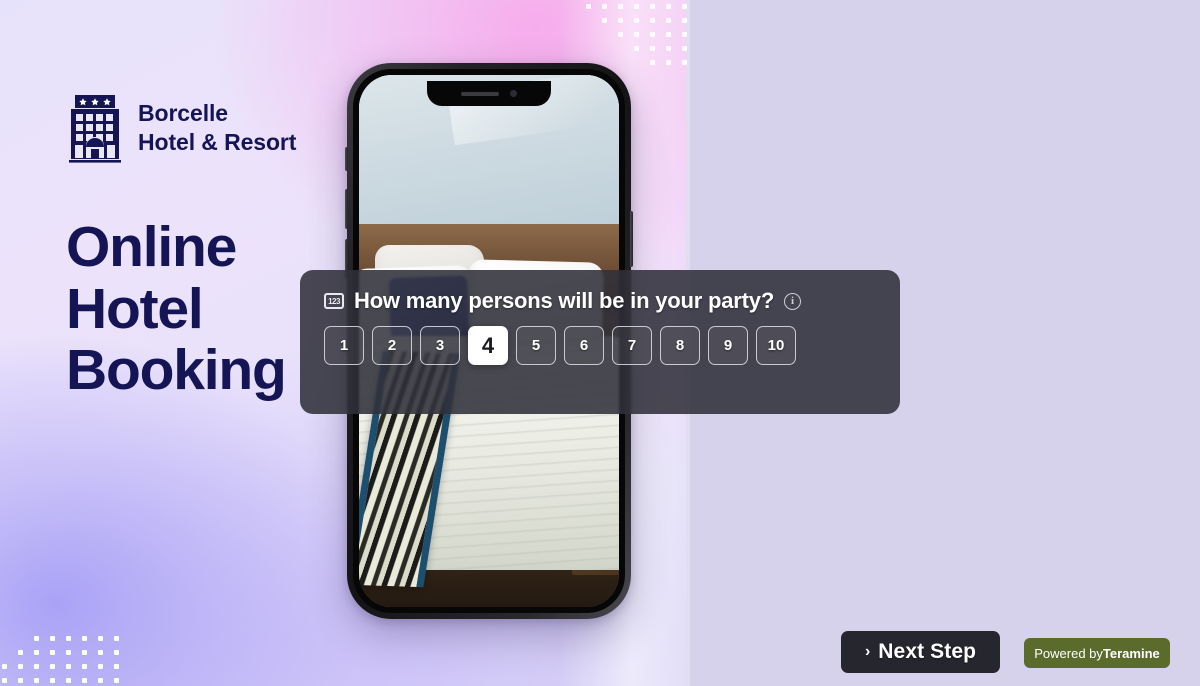  What do you see at coordinates (346, 209) in the screenshot?
I see `volume-up-button` at bounding box center [346, 209].